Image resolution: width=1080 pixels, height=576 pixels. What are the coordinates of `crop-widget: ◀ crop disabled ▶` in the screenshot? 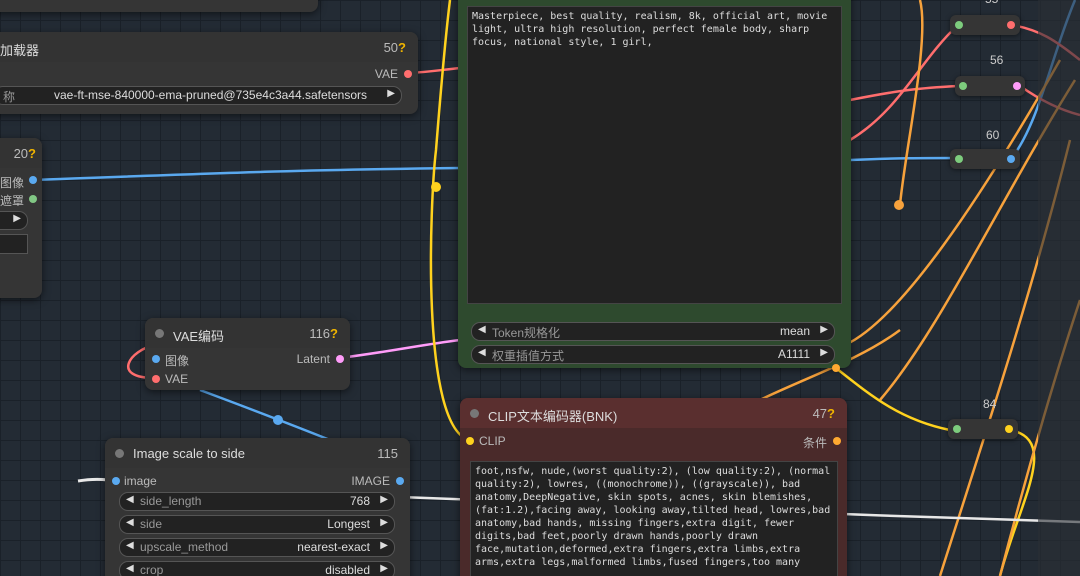 It's located at (257, 568).